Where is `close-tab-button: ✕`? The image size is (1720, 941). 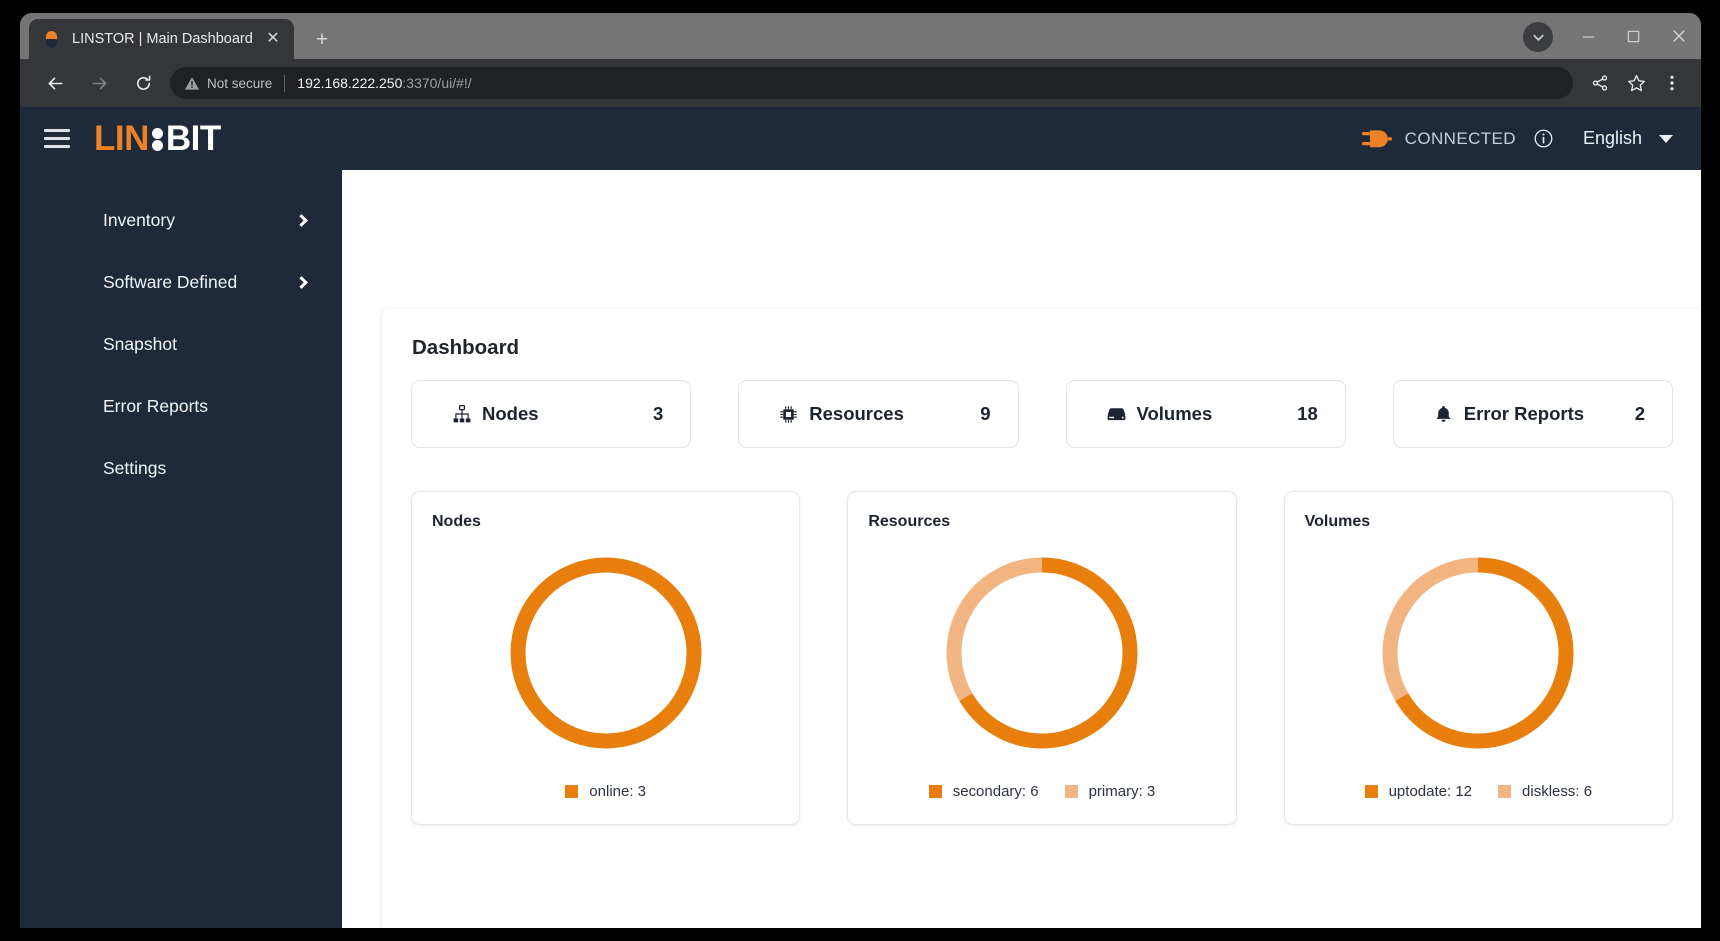 close-tab-button: ✕ is located at coordinates (273, 39).